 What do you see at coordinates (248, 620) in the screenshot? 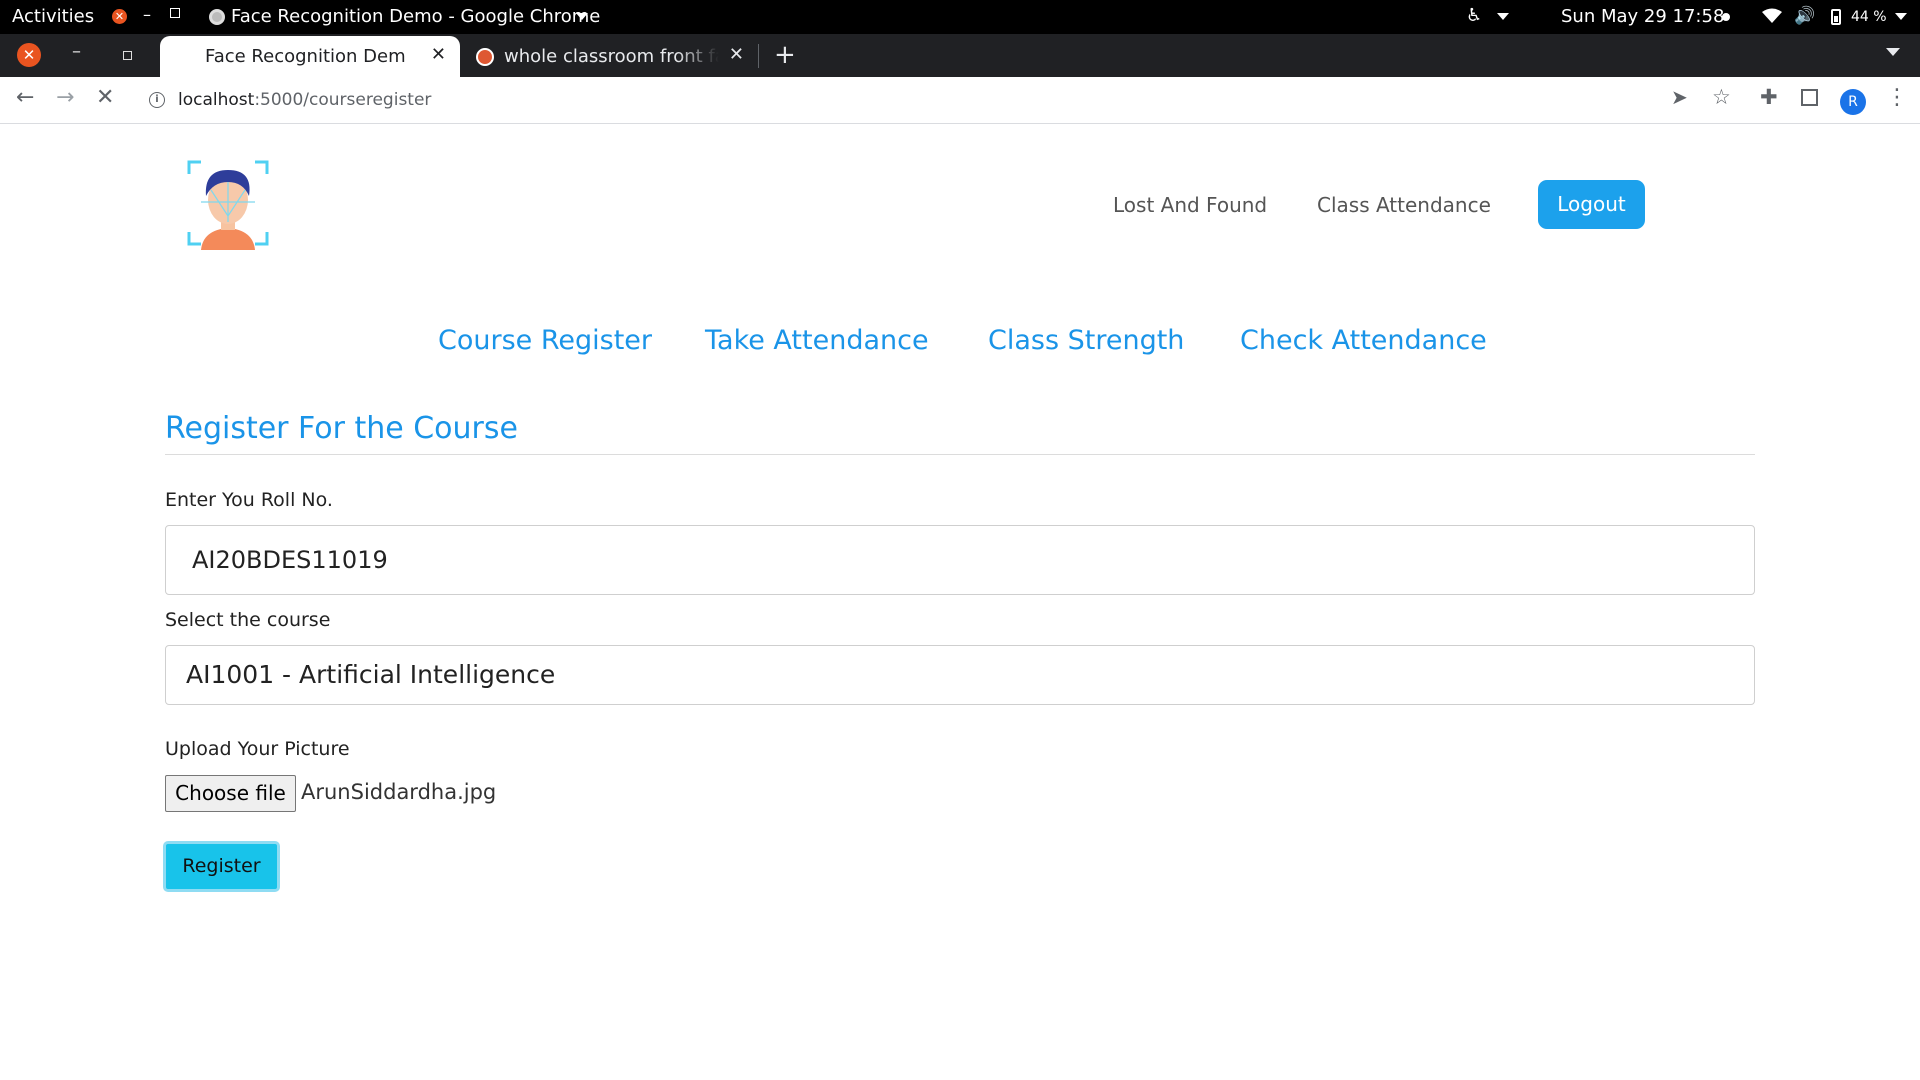
I see `course-label: Select the course` at bounding box center [248, 620].